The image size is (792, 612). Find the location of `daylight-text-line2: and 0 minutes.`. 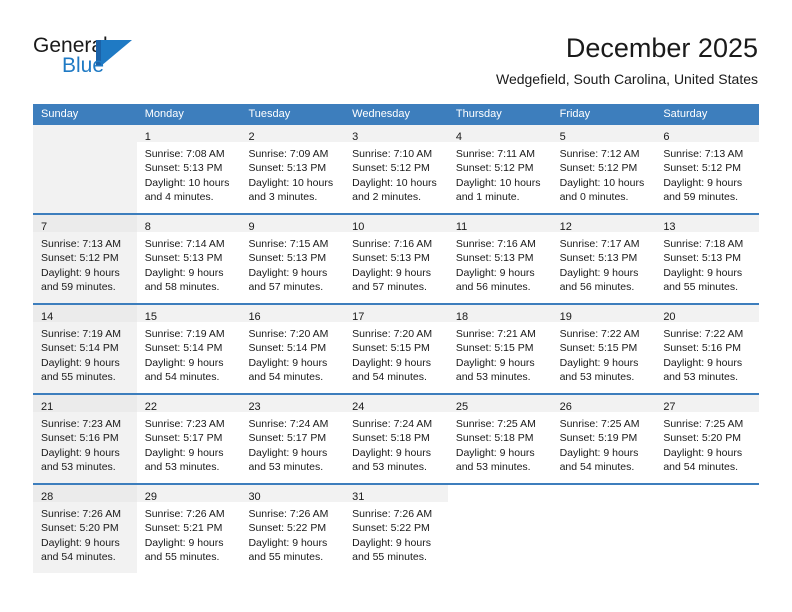

daylight-text-line2: and 0 minutes. is located at coordinates (594, 197).